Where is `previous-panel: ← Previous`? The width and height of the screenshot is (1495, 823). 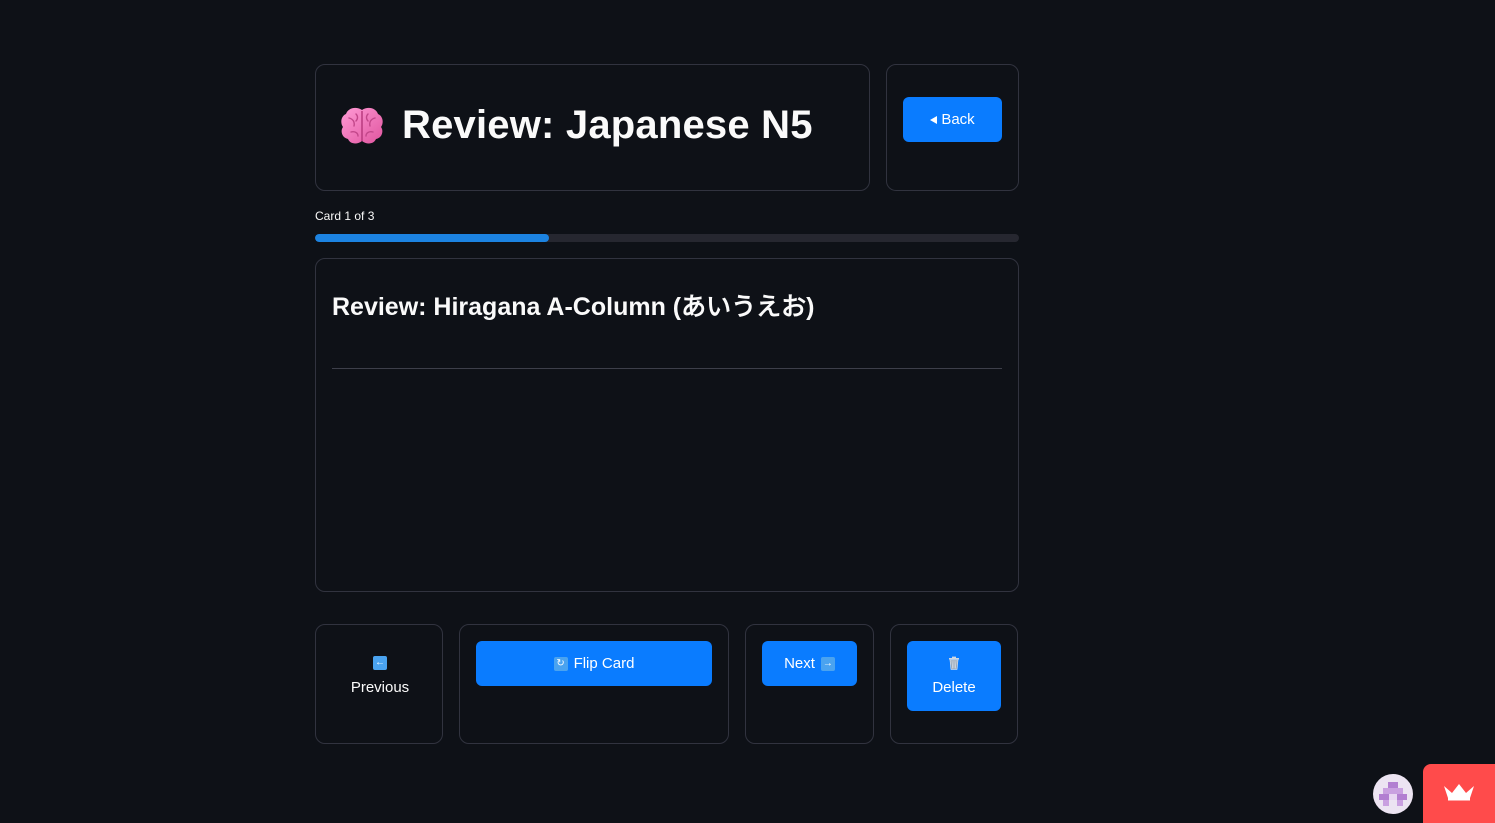 previous-panel: ← Previous is located at coordinates (379, 684).